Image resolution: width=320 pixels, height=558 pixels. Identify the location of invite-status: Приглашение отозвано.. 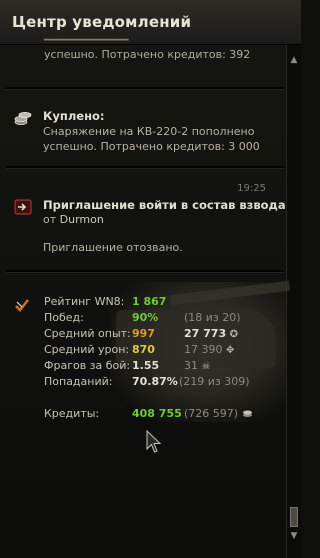
(113, 247).